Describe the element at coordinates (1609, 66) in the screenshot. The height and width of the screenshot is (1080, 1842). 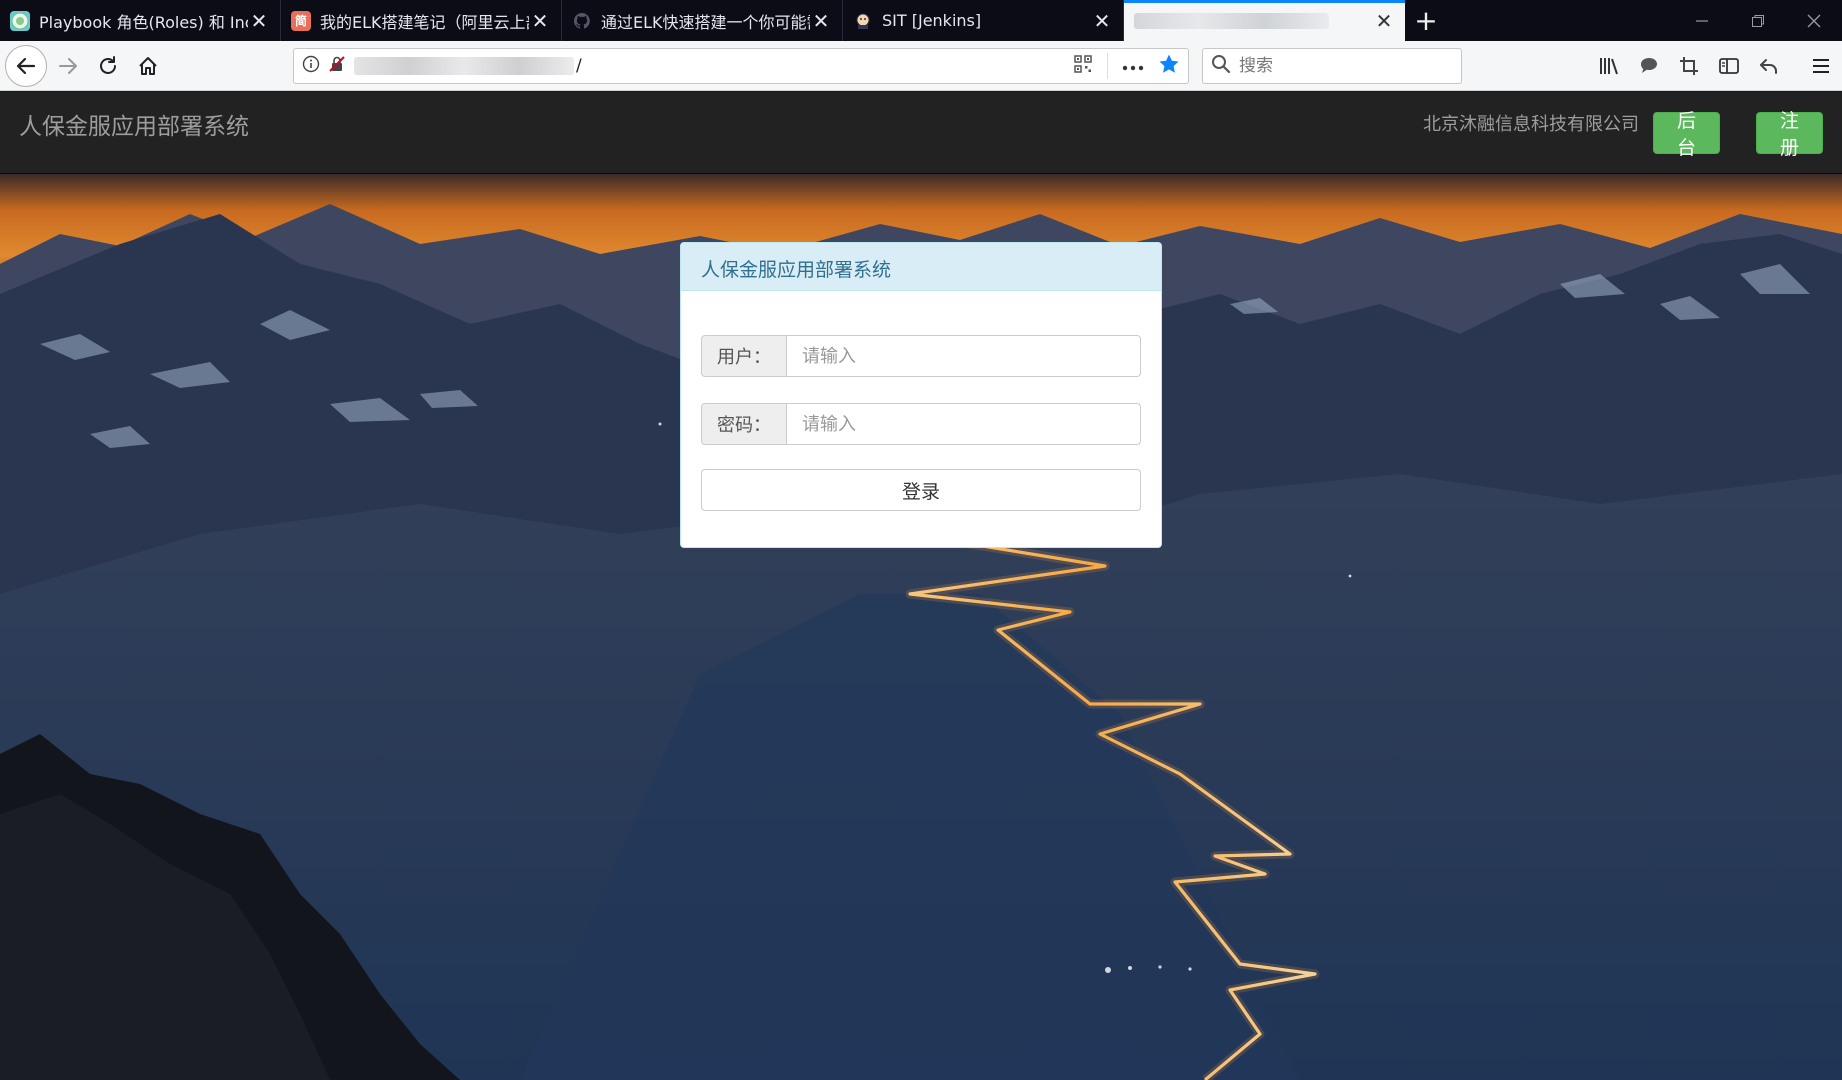
I see `library-icon` at that location.